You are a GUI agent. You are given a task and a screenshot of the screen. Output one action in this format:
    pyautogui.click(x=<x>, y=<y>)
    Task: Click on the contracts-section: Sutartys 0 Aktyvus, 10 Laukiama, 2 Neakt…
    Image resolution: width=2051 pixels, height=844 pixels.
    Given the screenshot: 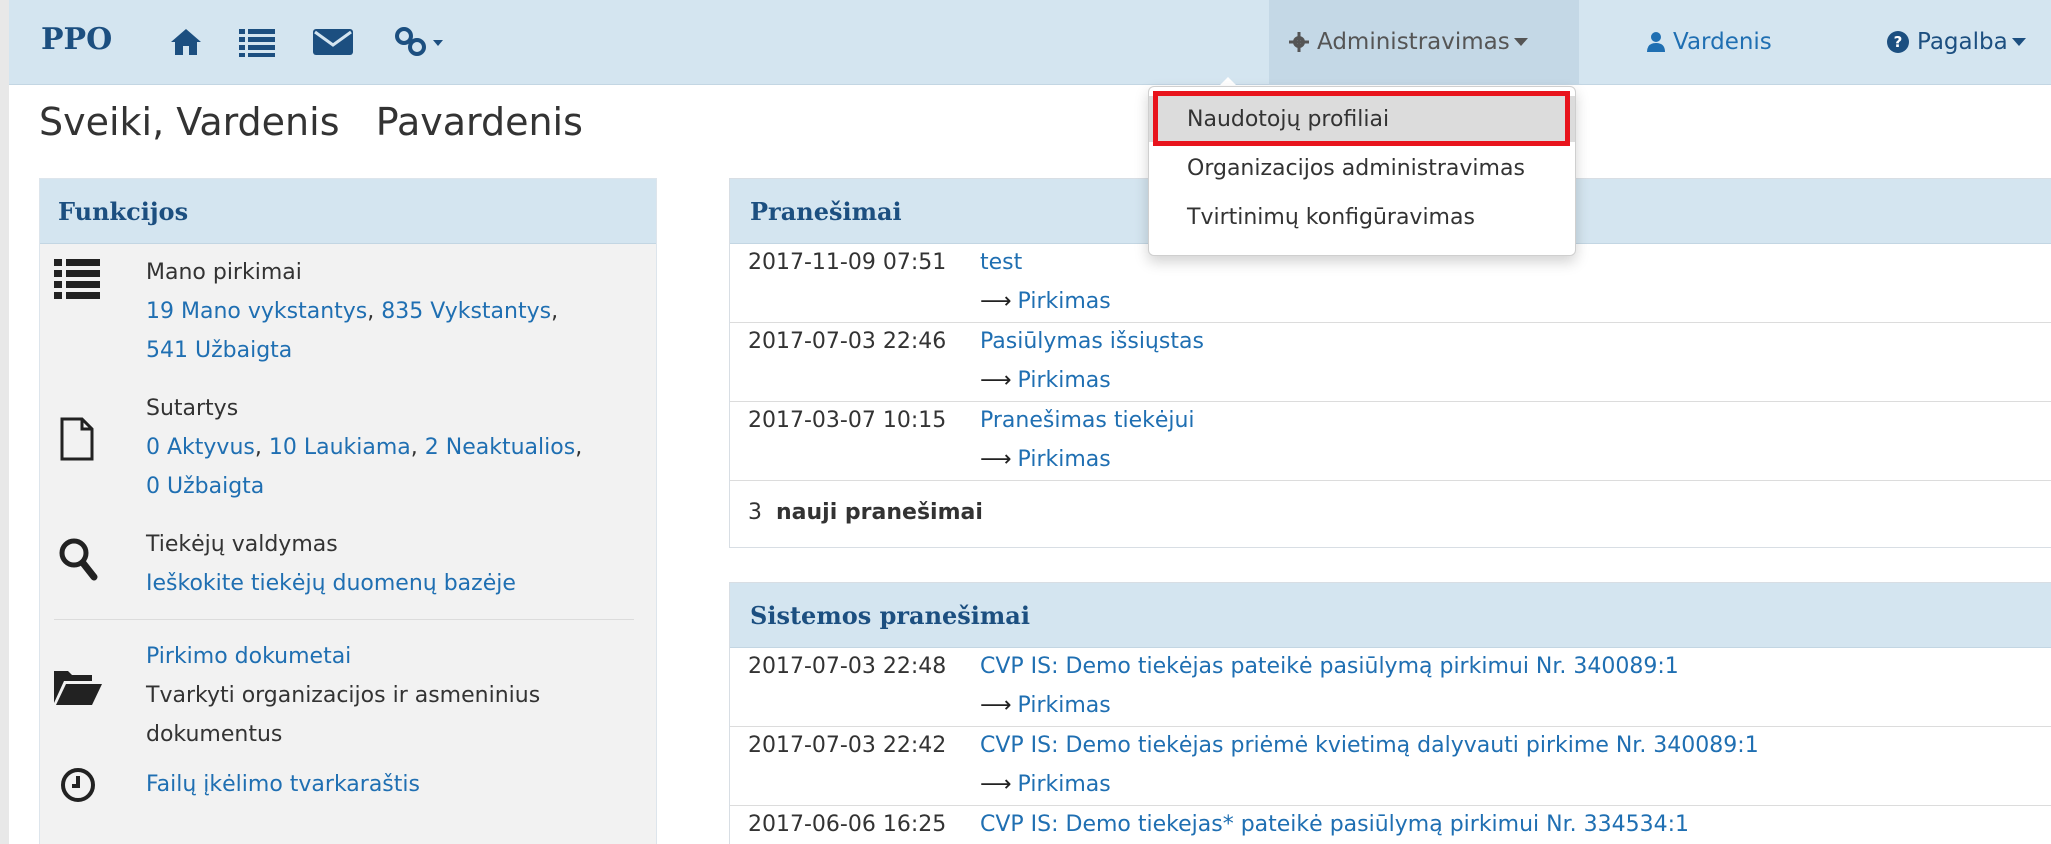 What is the action you would take?
    pyautogui.click(x=348, y=454)
    